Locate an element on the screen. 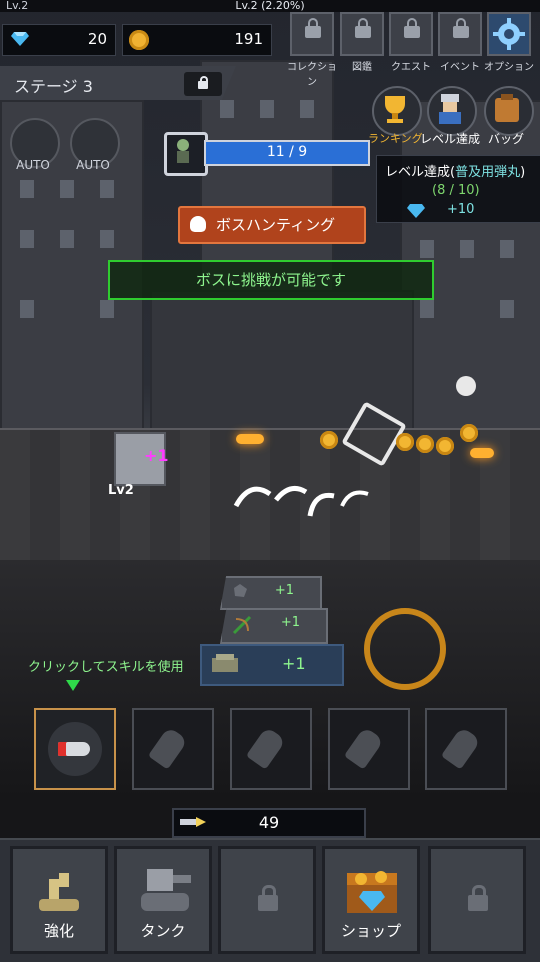 This screenshot has height=962, width=540. boss-hunting-button: ボスハンティング is located at coordinates (272, 225).